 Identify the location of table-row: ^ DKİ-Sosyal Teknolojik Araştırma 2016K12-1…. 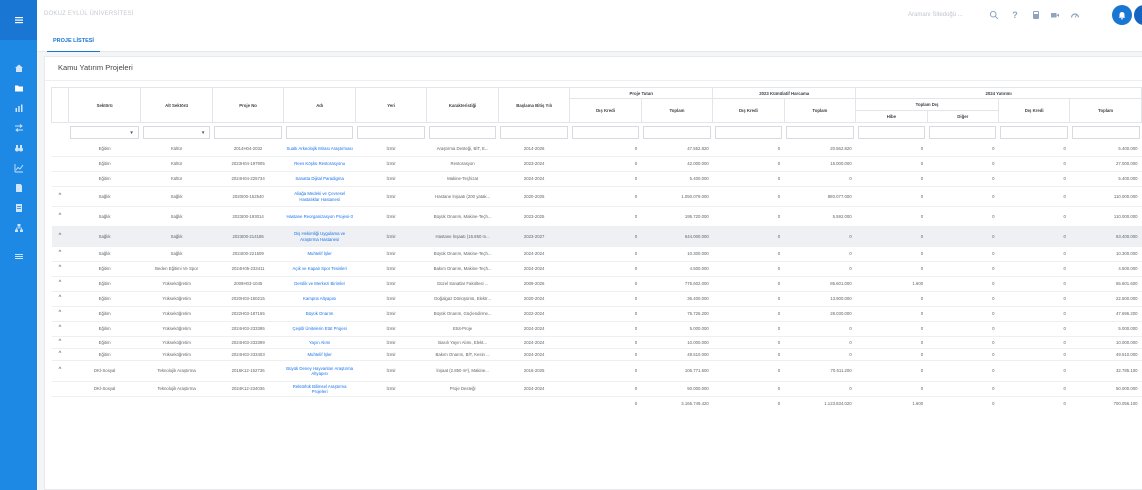
(596, 371).